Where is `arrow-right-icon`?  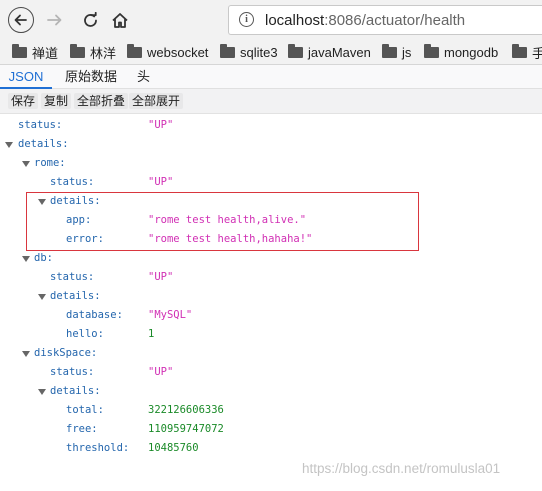
arrow-right-icon is located at coordinates (54, 20).